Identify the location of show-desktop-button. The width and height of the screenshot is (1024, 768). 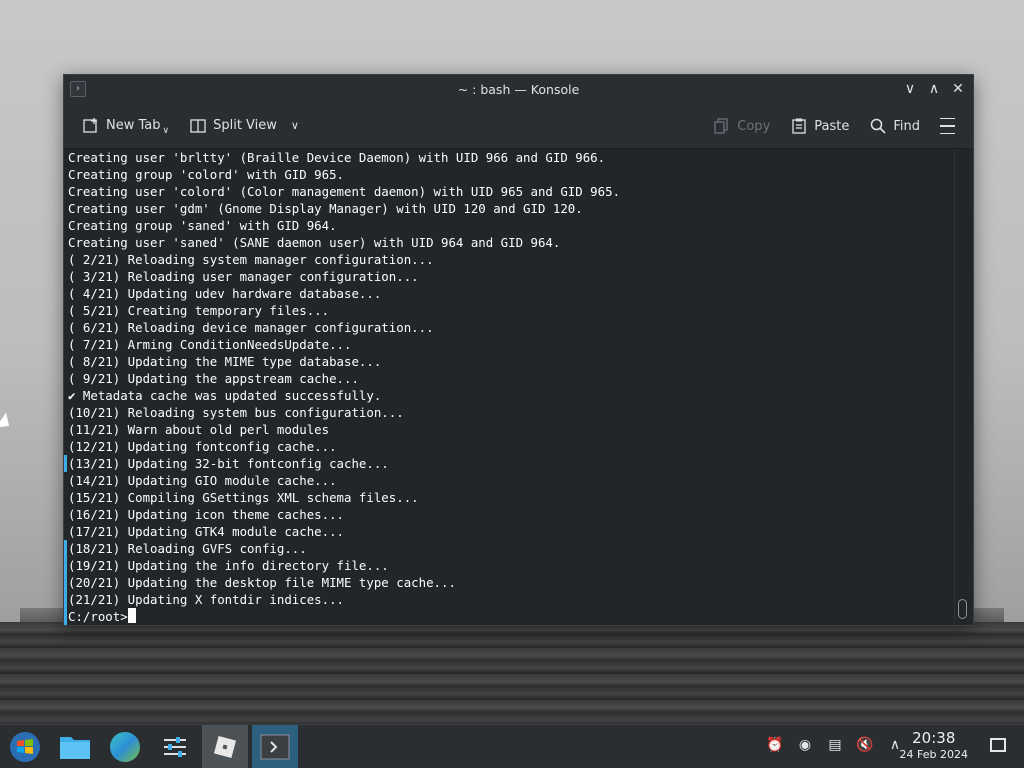
(998, 745).